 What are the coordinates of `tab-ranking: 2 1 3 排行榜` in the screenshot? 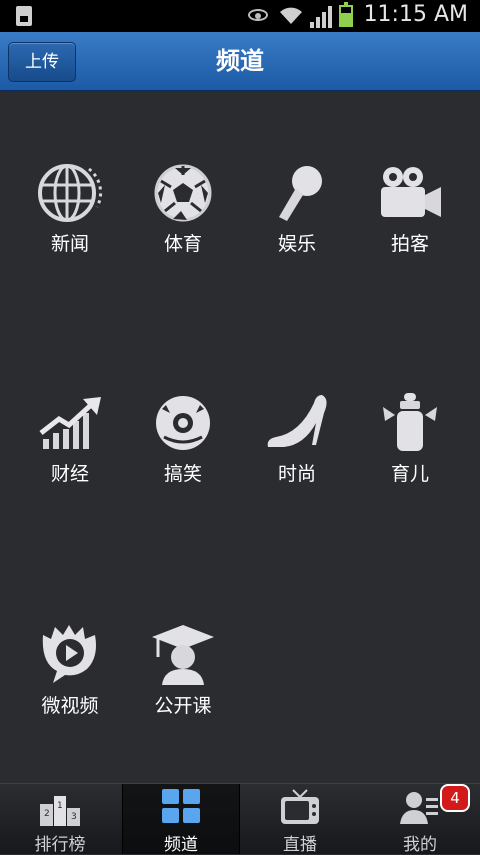 It's located at (60, 819).